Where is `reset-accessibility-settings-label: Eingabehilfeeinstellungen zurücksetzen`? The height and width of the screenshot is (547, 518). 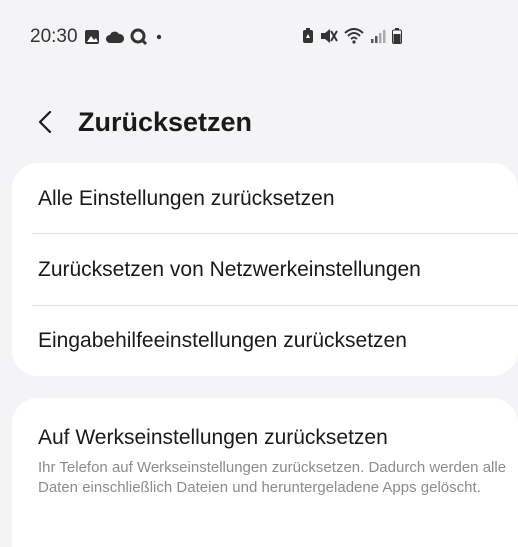
reset-accessibility-settings-label: Eingabehilfeeinstellungen zurücksetzen is located at coordinates (222, 340).